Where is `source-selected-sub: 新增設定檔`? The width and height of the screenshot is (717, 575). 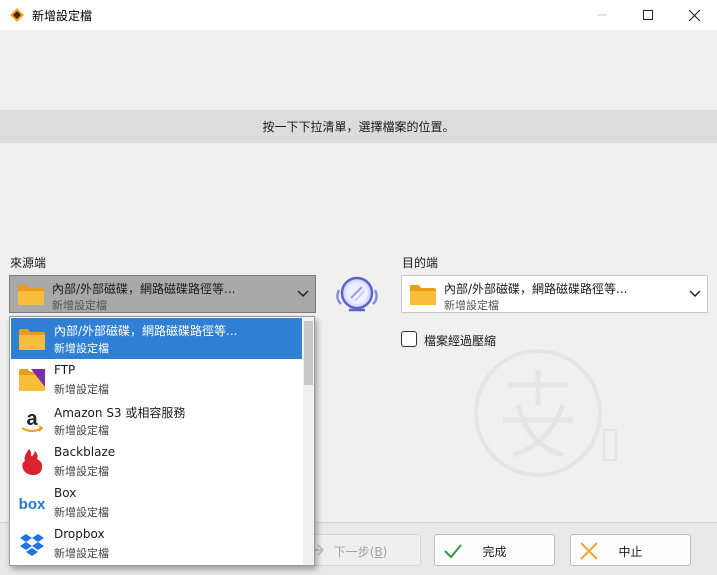 source-selected-sub: 新增設定檔 is located at coordinates (79, 305).